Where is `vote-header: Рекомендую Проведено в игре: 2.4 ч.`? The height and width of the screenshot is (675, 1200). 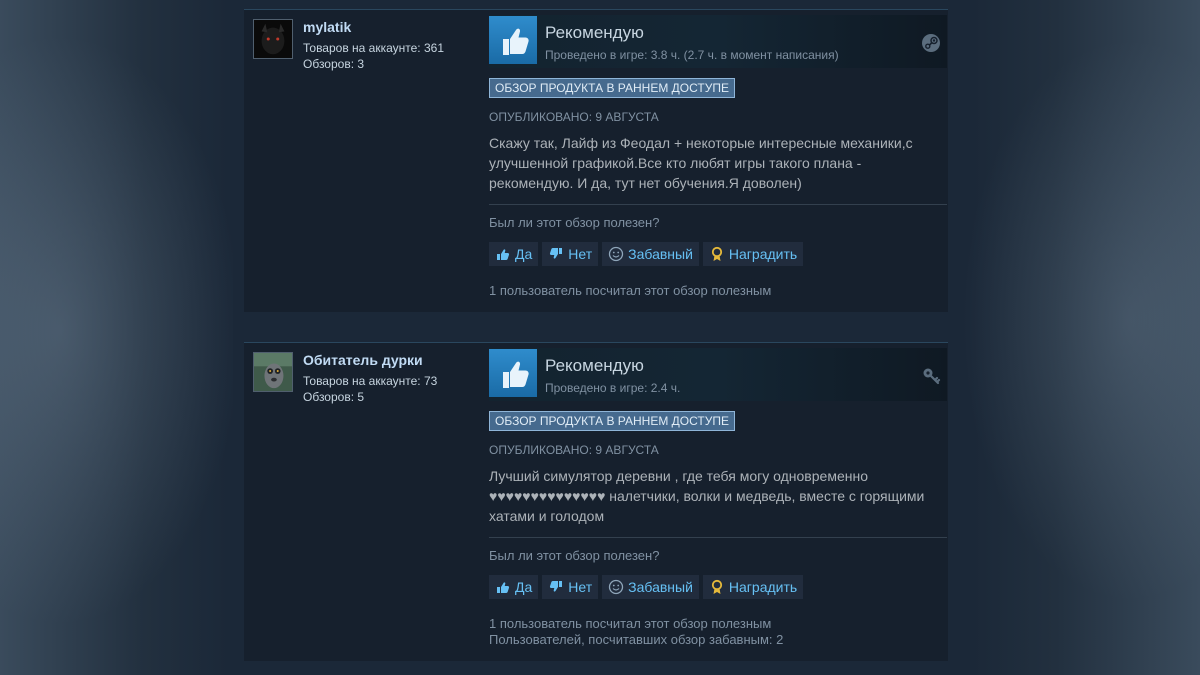
vote-header: Рекомендую Проведено в игре: 2.4 ч. is located at coordinates (718, 374).